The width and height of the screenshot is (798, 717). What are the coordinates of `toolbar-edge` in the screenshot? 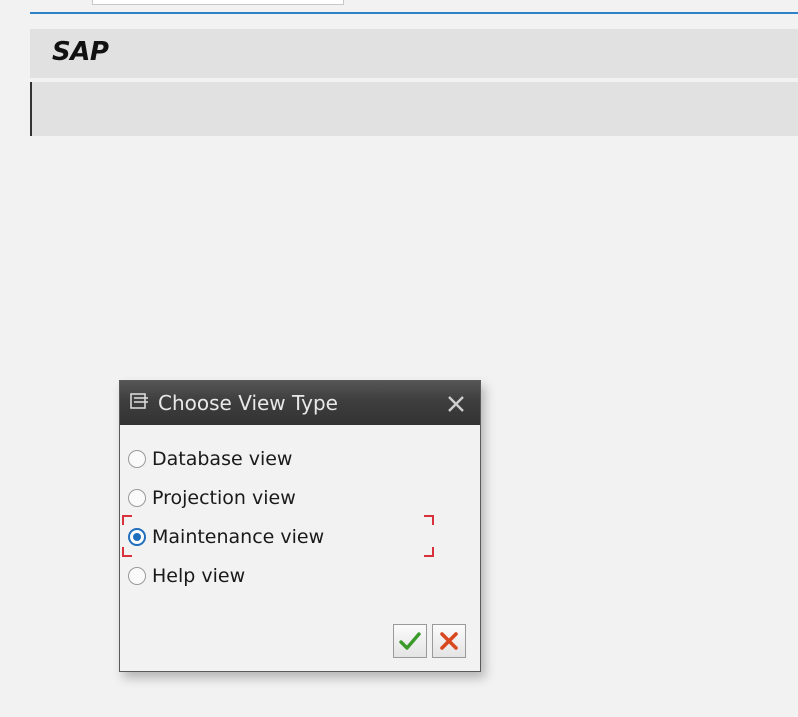 It's located at (31, 109).